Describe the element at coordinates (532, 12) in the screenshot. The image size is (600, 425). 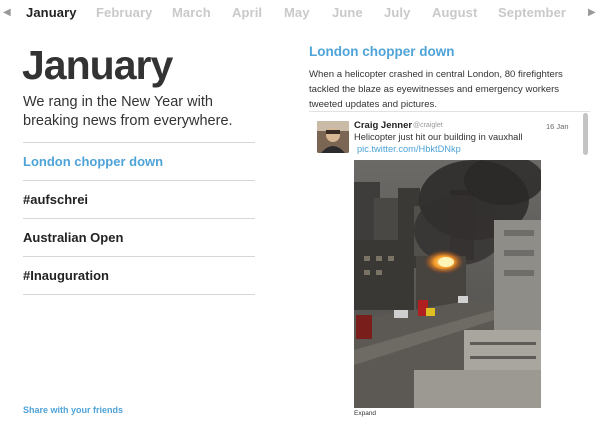
I see `month-tab-september: September` at that location.